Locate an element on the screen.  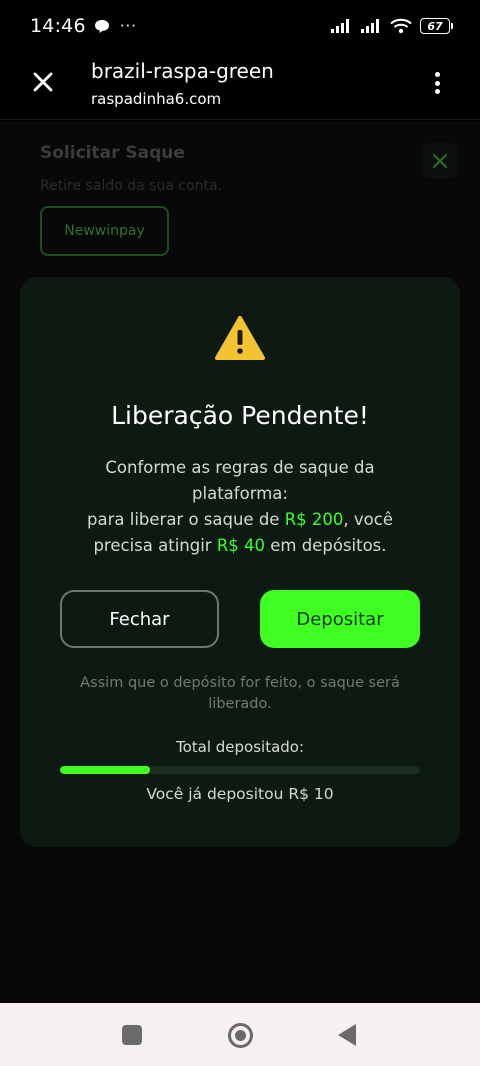
status-left: 14:46 ··· is located at coordinates (83, 26).